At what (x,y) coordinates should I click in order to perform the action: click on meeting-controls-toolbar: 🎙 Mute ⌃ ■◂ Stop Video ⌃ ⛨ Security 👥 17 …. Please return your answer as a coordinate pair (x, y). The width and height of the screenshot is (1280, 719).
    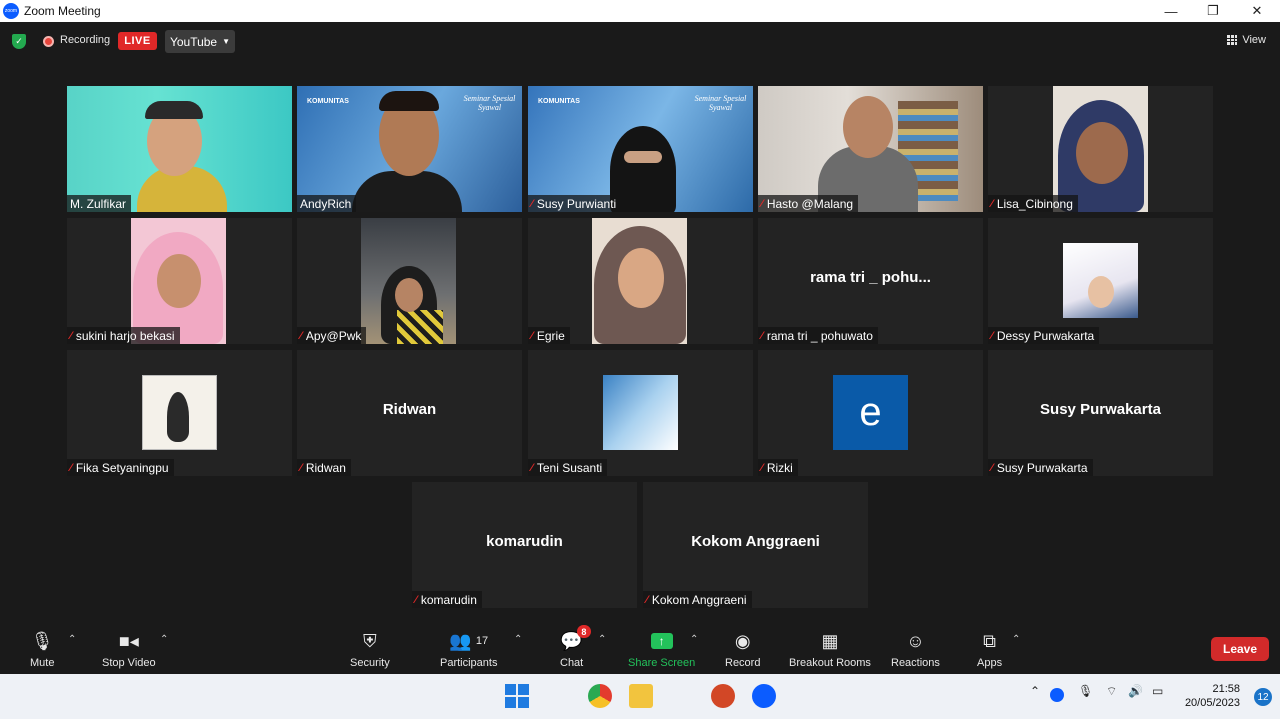
    Looking at the image, I should click on (640, 649).